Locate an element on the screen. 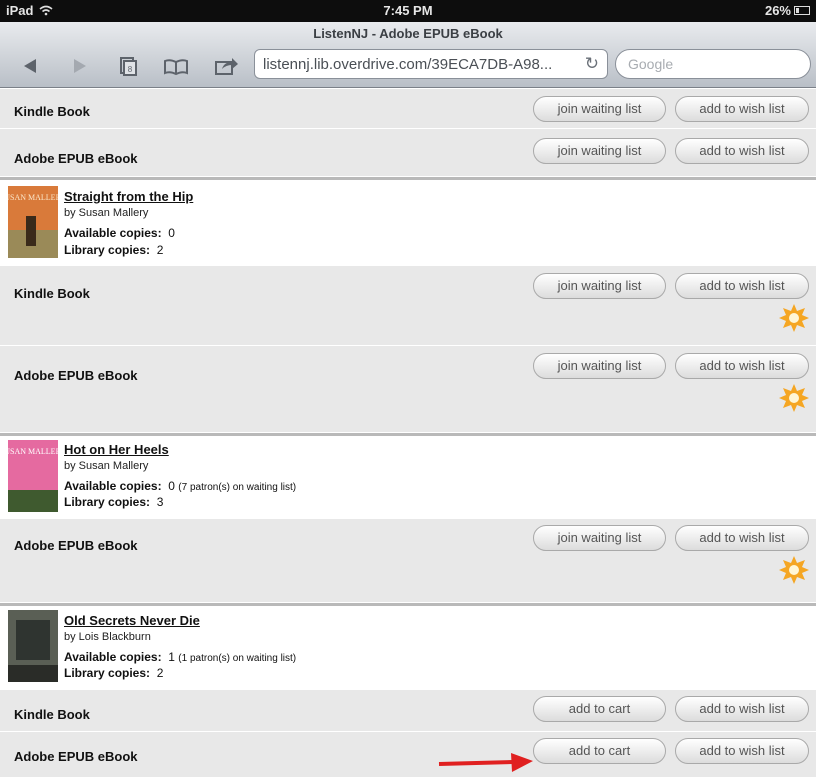 The image size is (816, 782). tab-count: 8 is located at coordinates (130, 69).